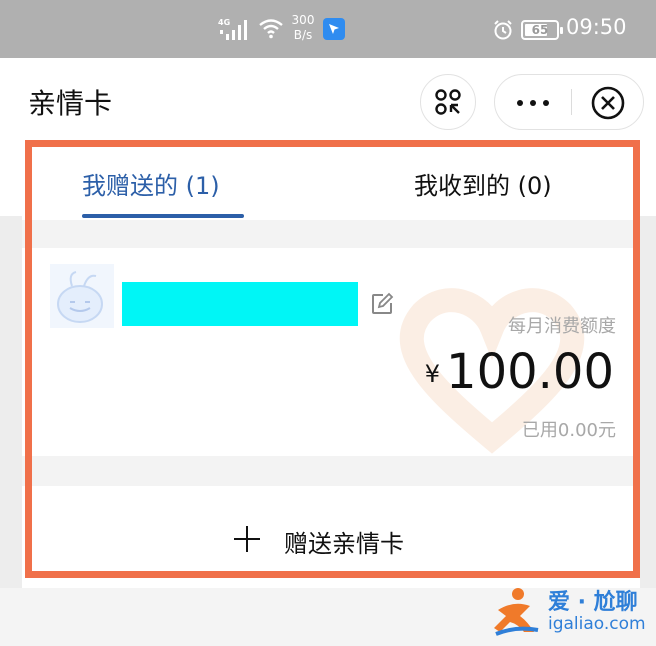 The image size is (656, 646). I want to click on network-speed: 300 B/s, so click(303, 28).